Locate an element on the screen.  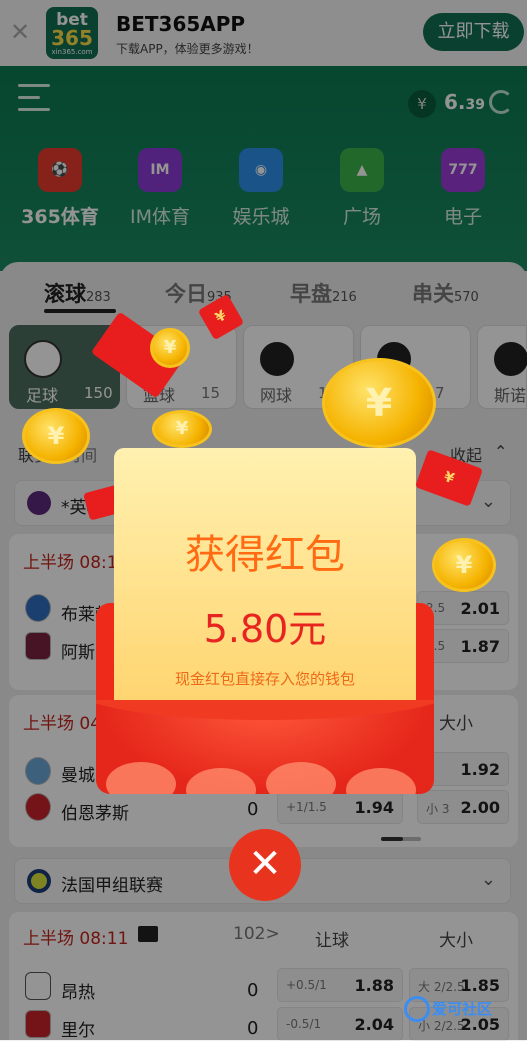
packet-note: 现金红包直接存入您的钱包 is located at coordinates (264, 679).